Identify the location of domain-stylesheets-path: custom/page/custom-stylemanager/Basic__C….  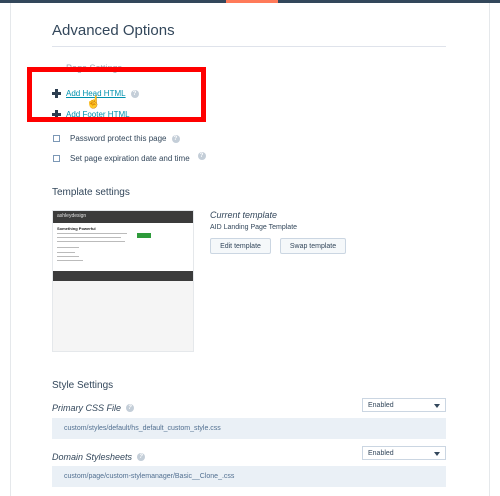
(249, 476).